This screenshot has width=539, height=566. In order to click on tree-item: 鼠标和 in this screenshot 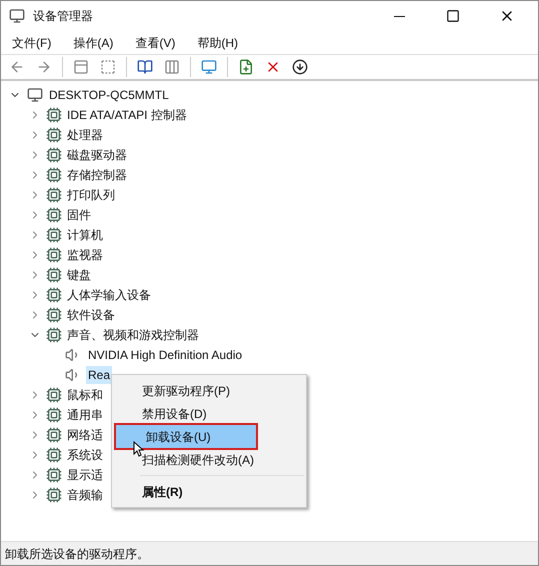, I will do `click(85, 395)`.